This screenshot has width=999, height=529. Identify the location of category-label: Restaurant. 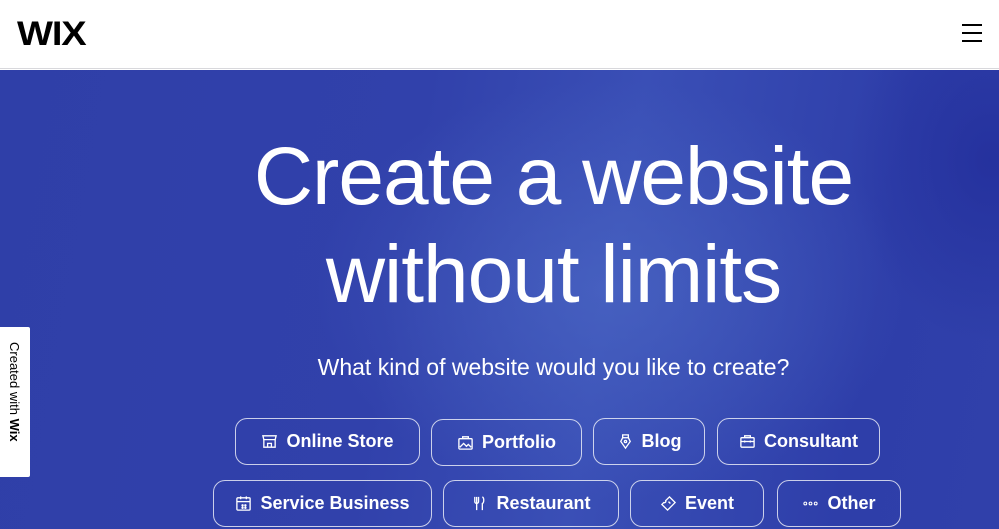
(543, 503).